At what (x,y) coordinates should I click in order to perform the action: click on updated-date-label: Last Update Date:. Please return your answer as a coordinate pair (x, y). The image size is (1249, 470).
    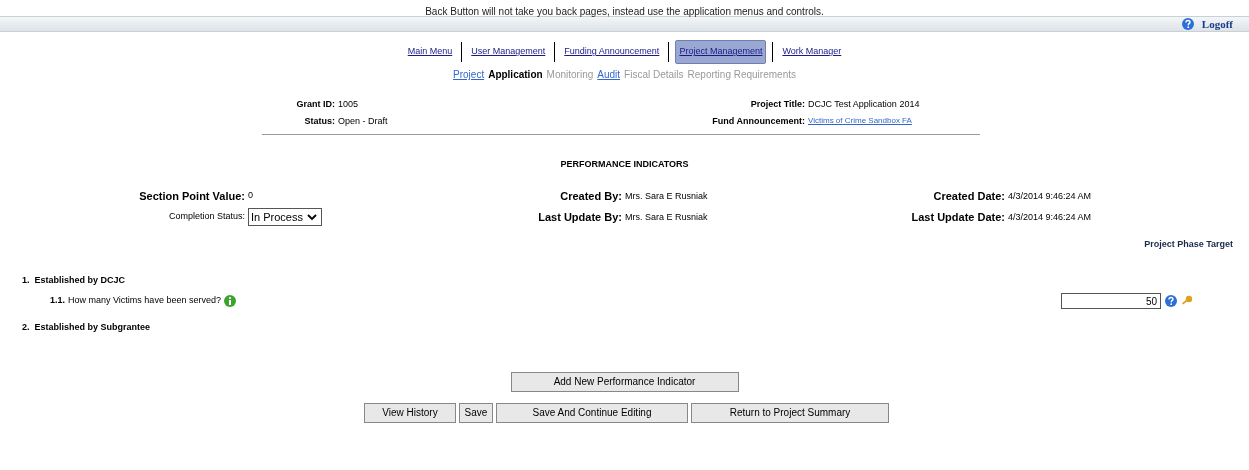
    Looking at the image, I should click on (958, 217).